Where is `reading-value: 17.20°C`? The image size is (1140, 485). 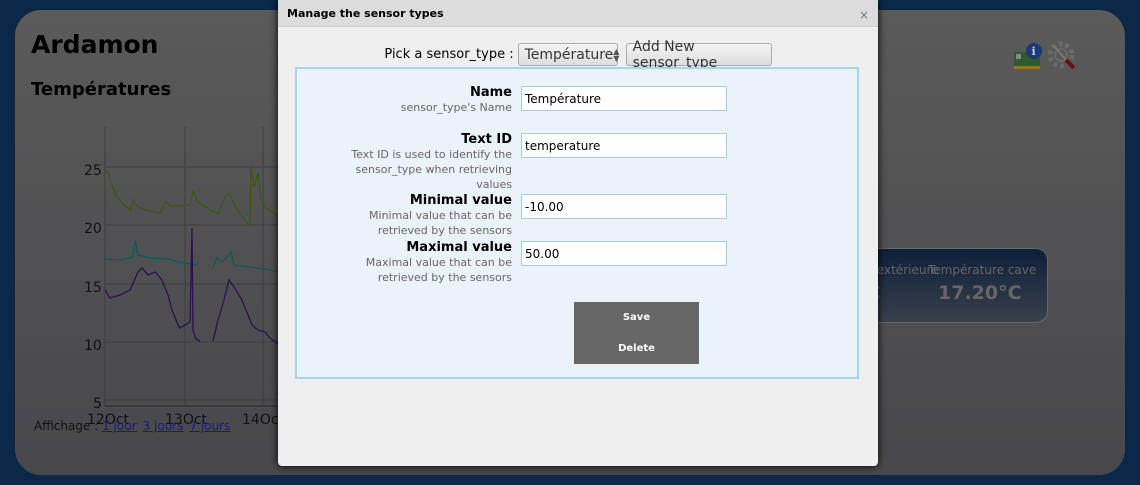
reading-value: 17.20°C is located at coordinates (980, 293).